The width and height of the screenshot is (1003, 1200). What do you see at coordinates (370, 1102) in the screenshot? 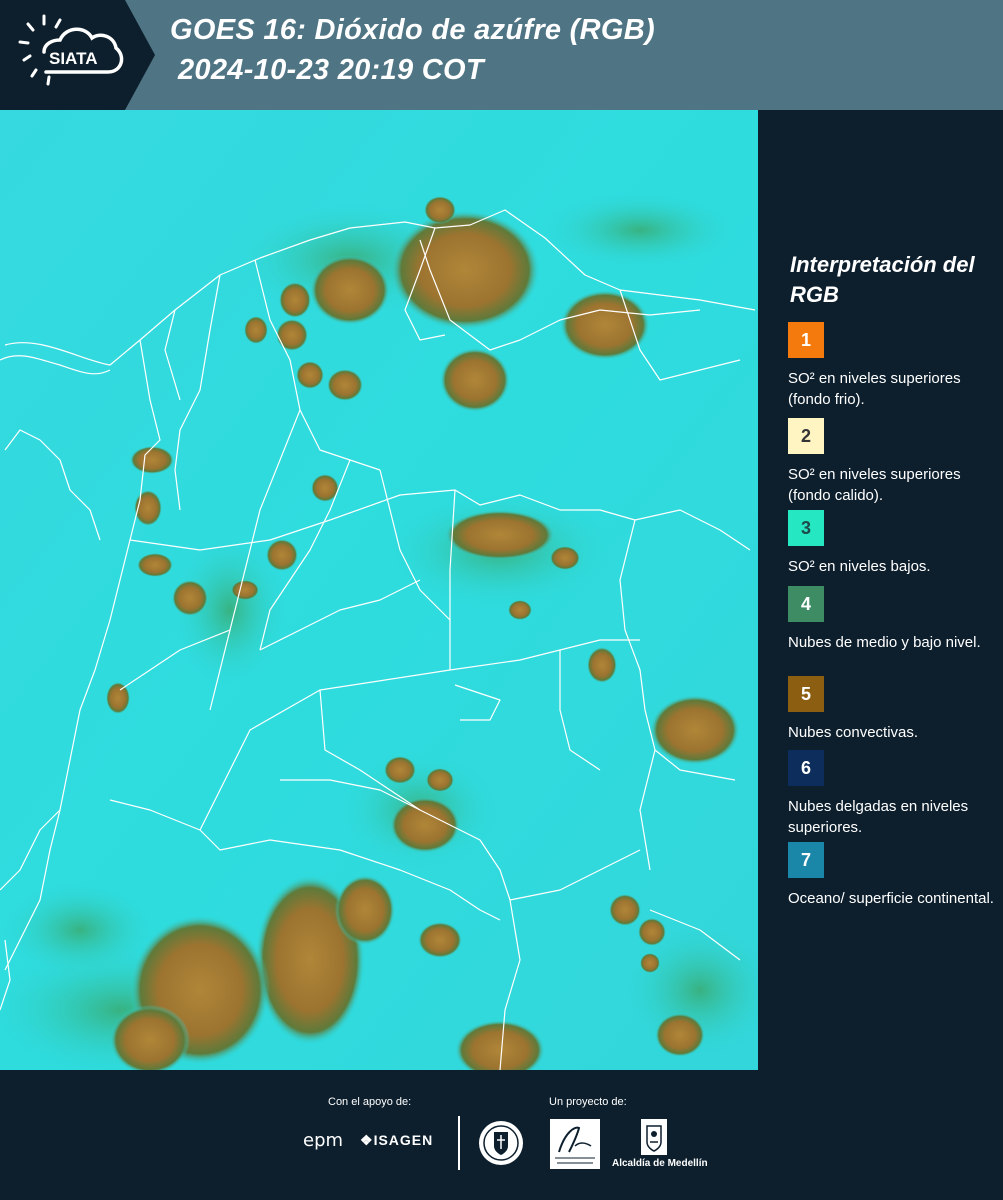
I see `support-label: Con el apoyo de:` at bounding box center [370, 1102].